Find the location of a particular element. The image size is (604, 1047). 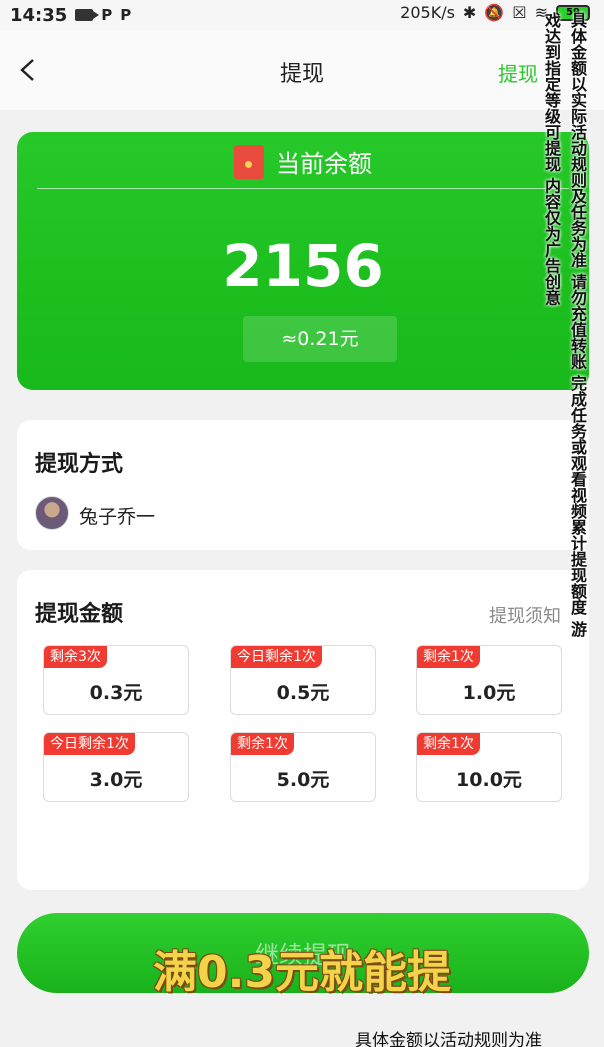

amount-value: 0.5元 is located at coordinates (303, 693).